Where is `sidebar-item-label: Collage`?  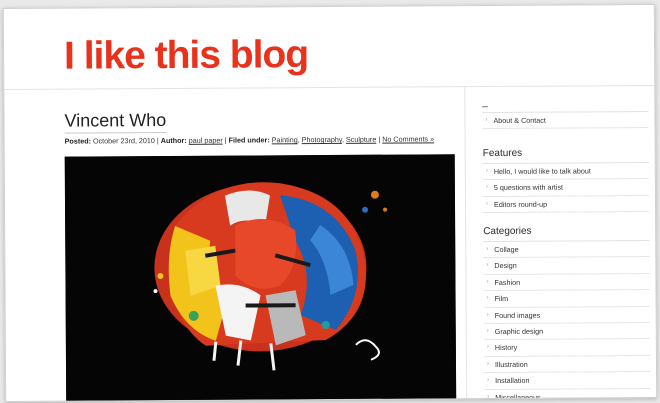 sidebar-item-label: Collage is located at coordinates (506, 249).